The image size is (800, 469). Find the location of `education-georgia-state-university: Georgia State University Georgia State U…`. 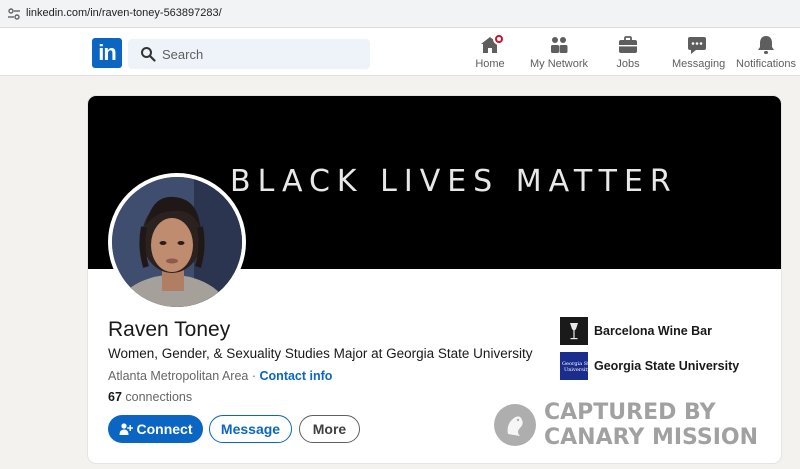

education-georgia-state-university: Georgia State University Georgia State U… is located at coordinates (649, 366).